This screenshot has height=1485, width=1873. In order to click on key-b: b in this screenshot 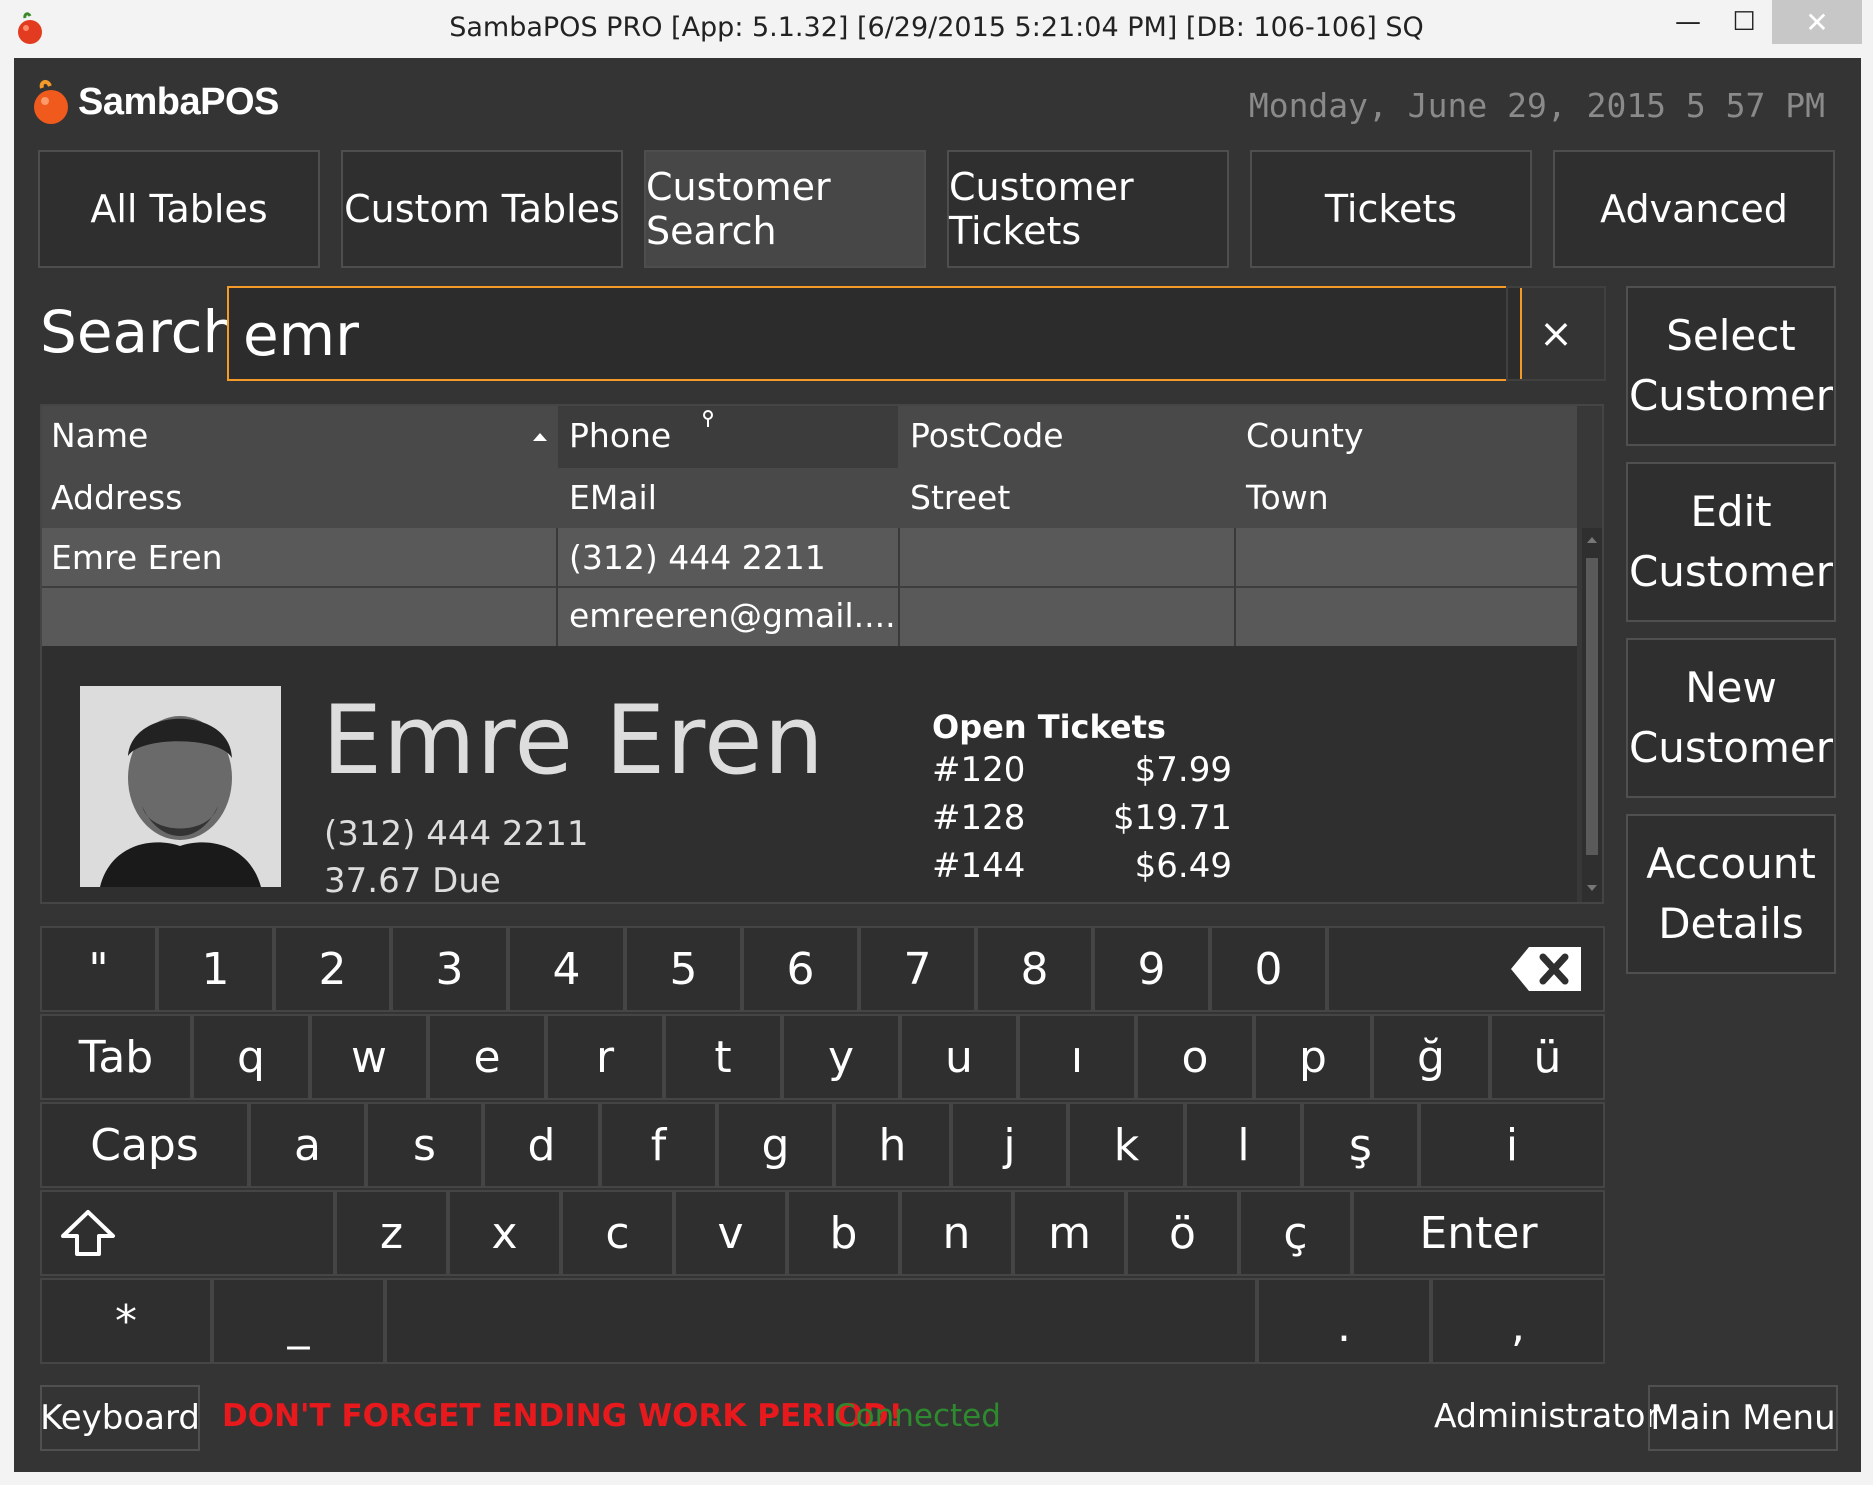, I will do `click(843, 1233)`.